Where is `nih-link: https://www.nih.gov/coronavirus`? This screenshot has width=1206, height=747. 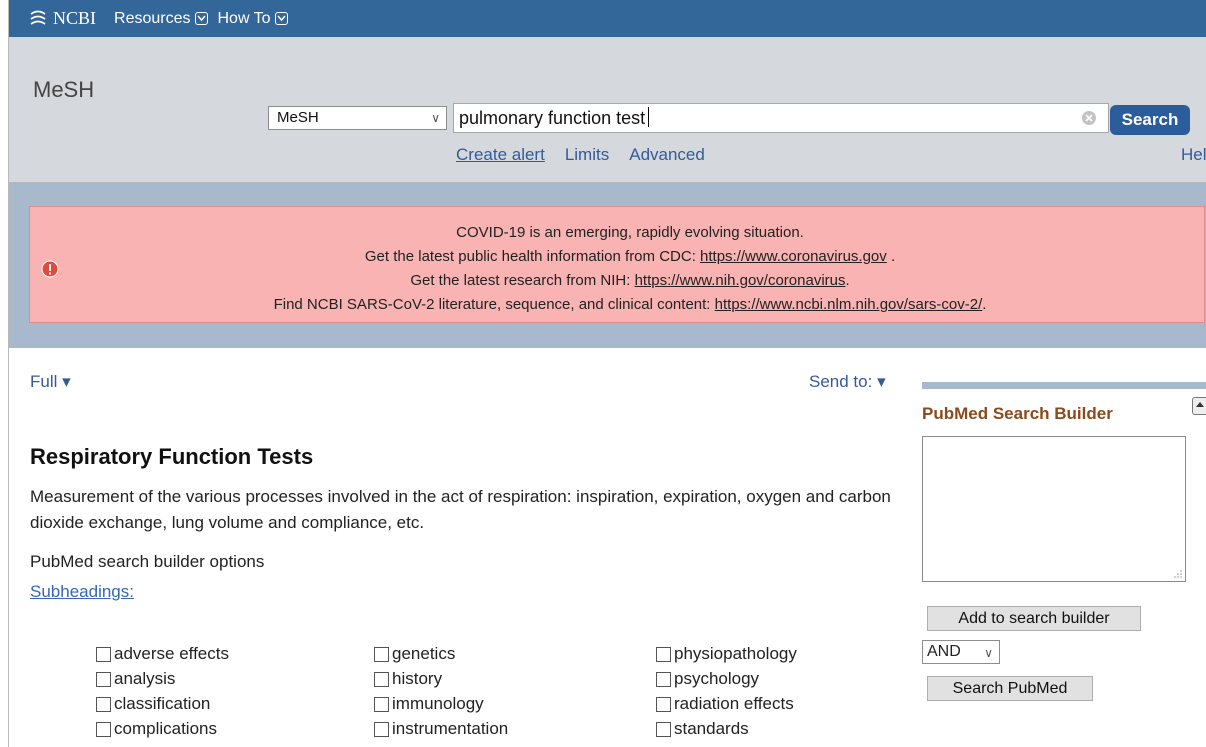
nih-link: https://www.nih.gov/coronavirus is located at coordinates (740, 280).